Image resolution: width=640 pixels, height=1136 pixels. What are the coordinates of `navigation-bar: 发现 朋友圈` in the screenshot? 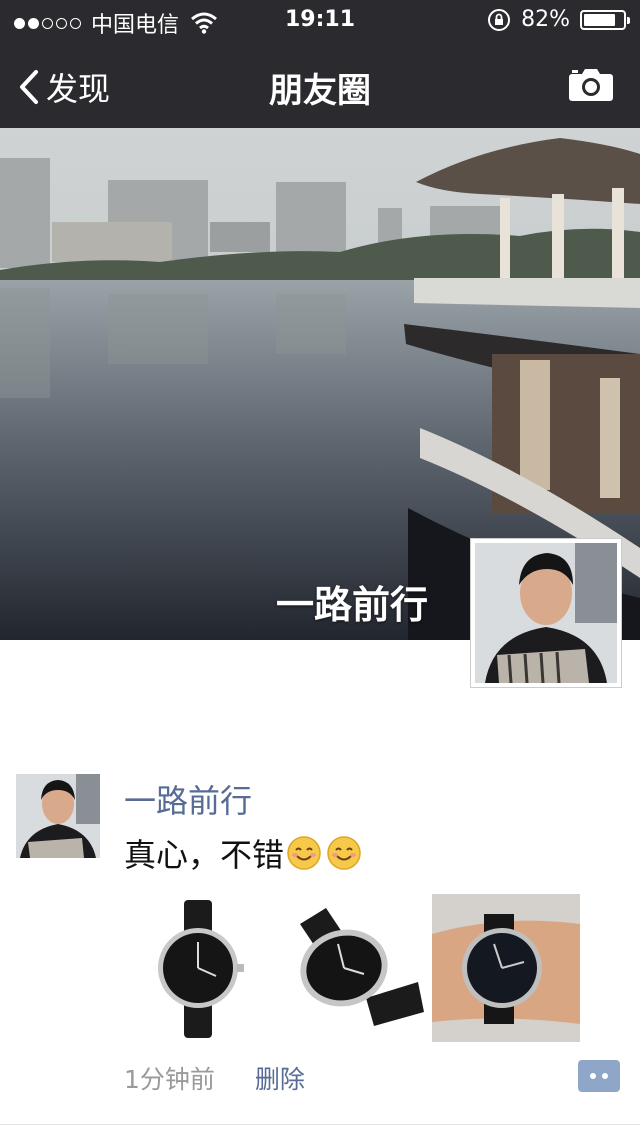 It's located at (320, 86).